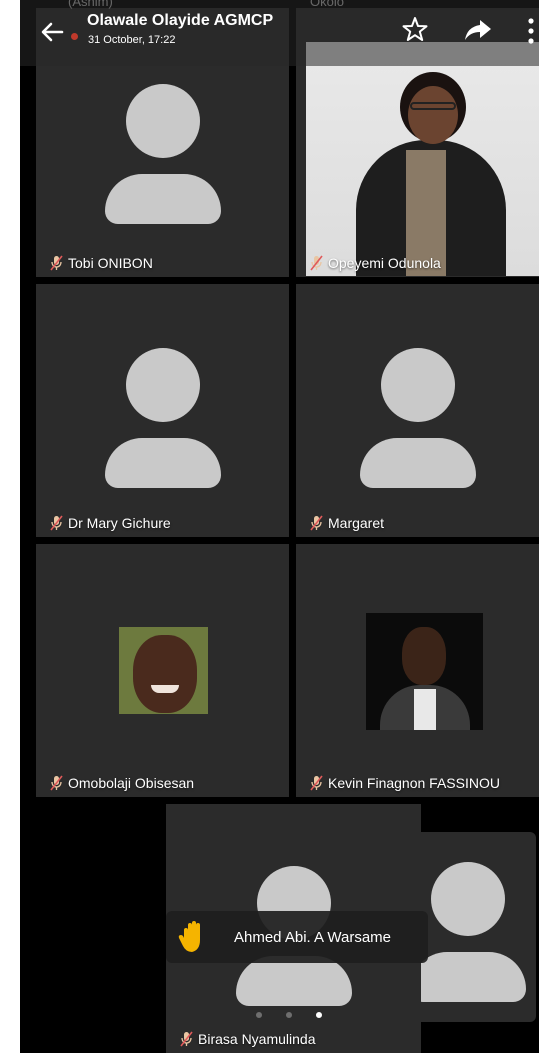  What do you see at coordinates (433, 106) in the screenshot?
I see `glasses` at bounding box center [433, 106].